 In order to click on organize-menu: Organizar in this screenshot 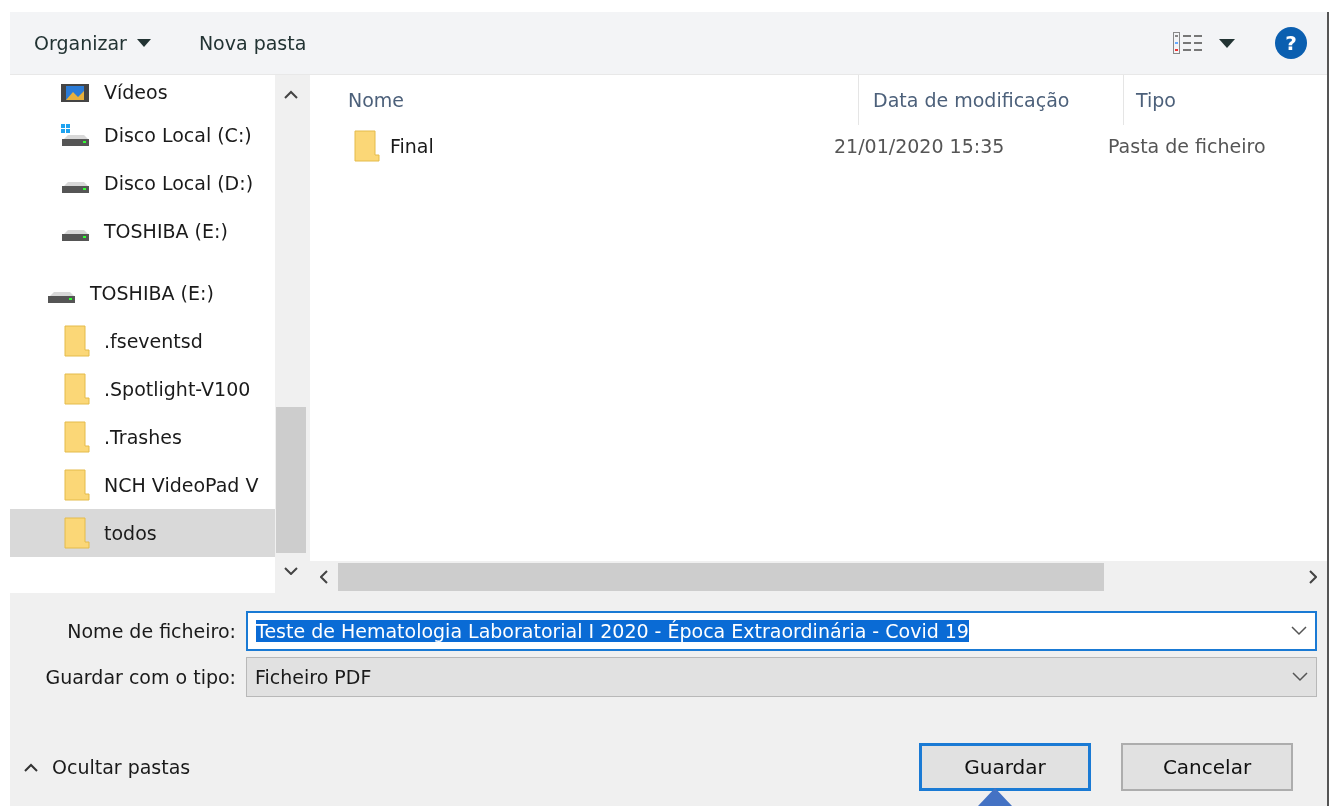, I will do `click(92, 43)`.